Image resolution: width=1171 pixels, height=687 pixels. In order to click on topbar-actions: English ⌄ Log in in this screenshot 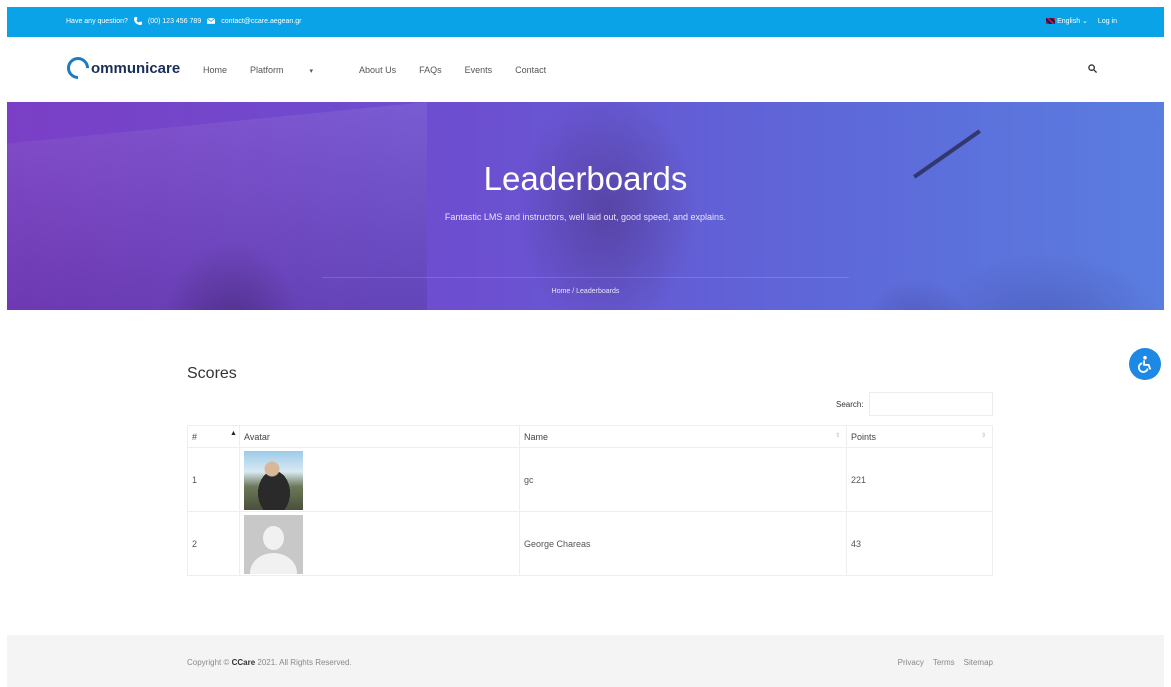, I will do `click(1081, 21)`.